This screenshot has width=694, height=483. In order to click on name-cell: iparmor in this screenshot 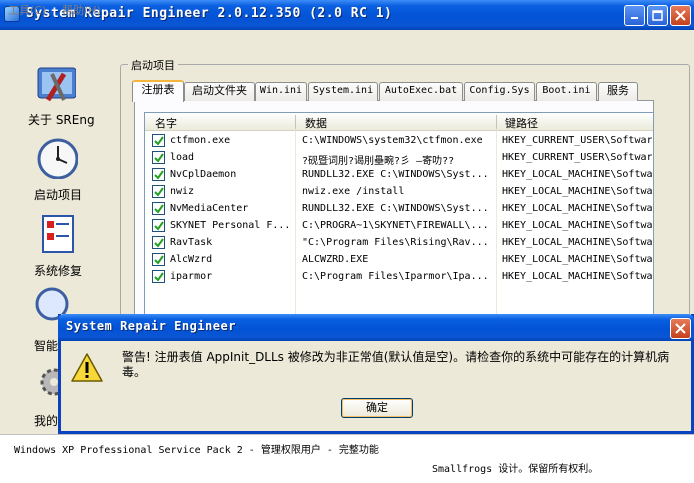, I will do `click(191, 276)`.